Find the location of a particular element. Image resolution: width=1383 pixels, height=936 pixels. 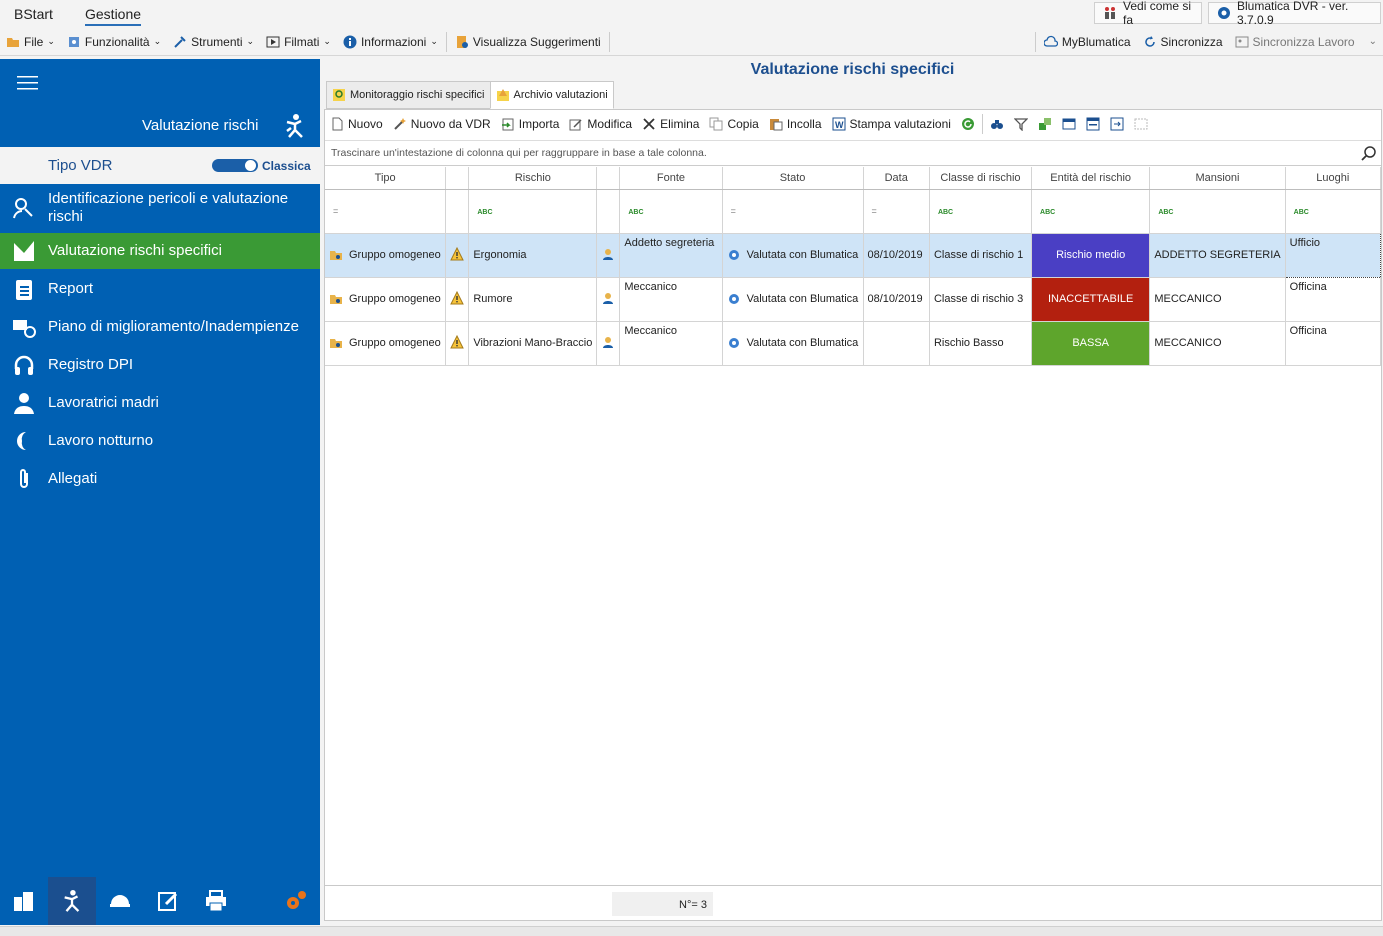

cell-fonte: Addetto segreteria is located at coordinates (671, 255).